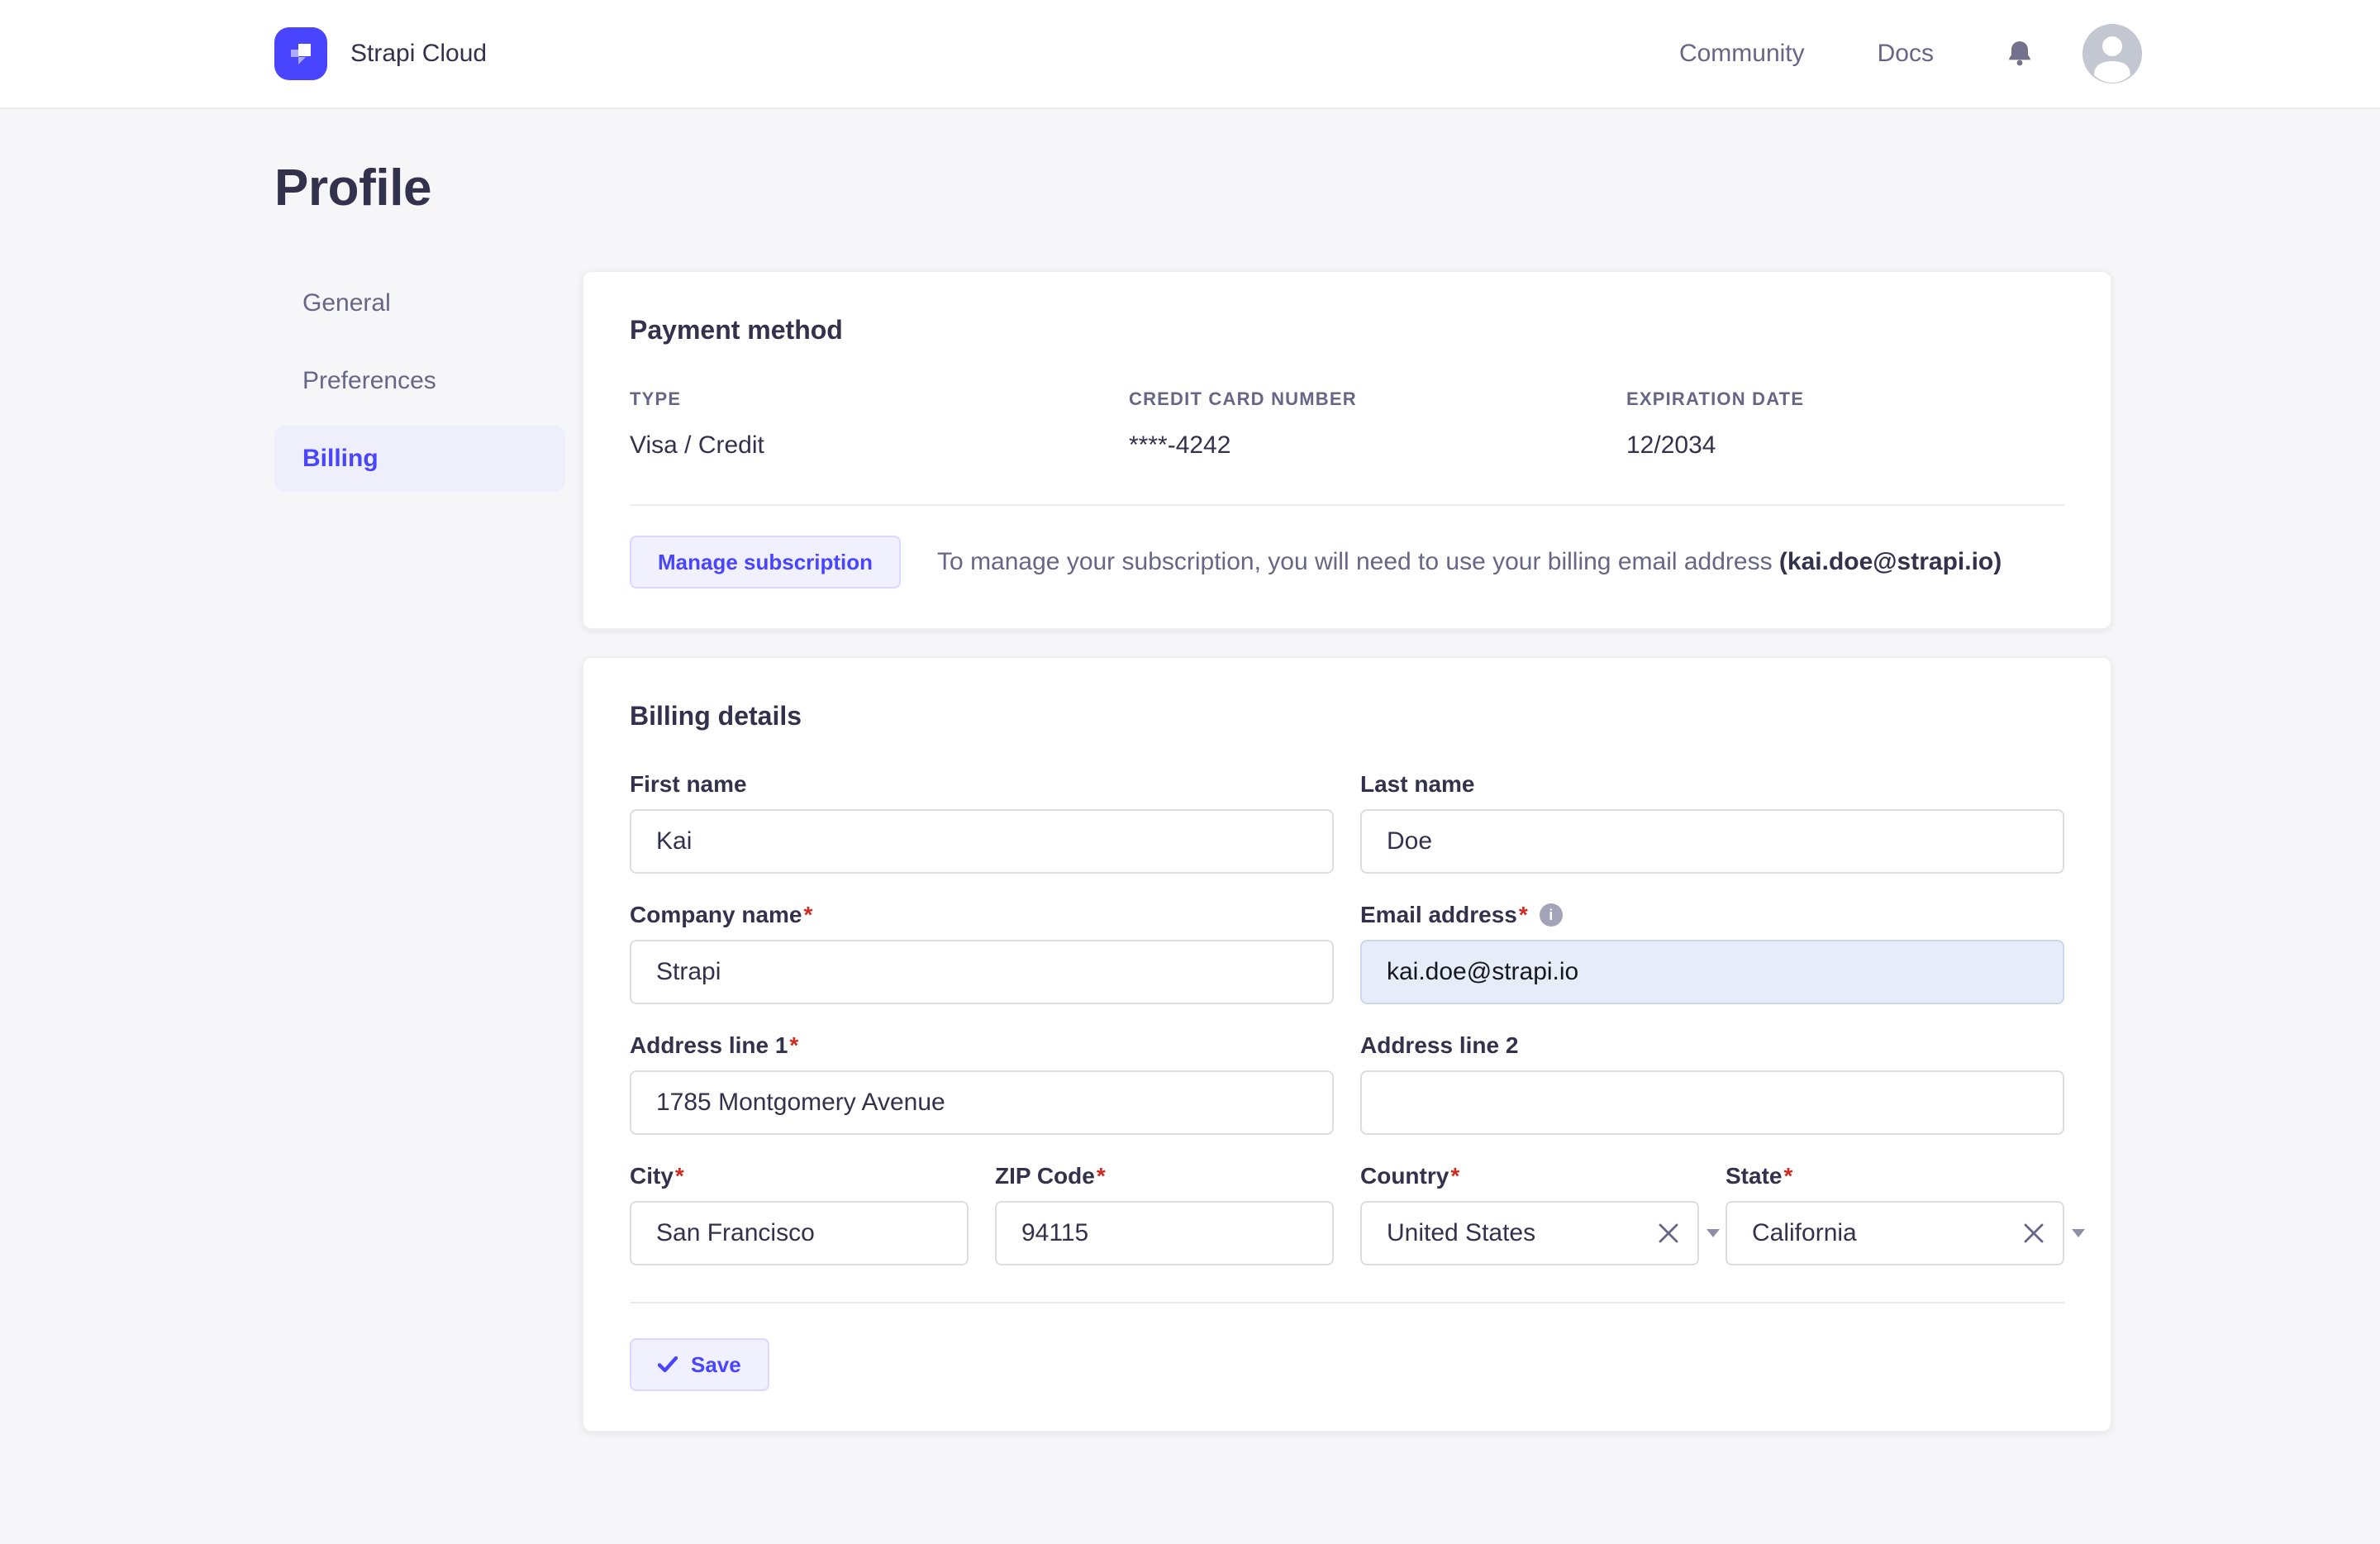  Describe the element at coordinates (1540, 1233) in the screenshot. I see `country-combobox: United States` at that location.